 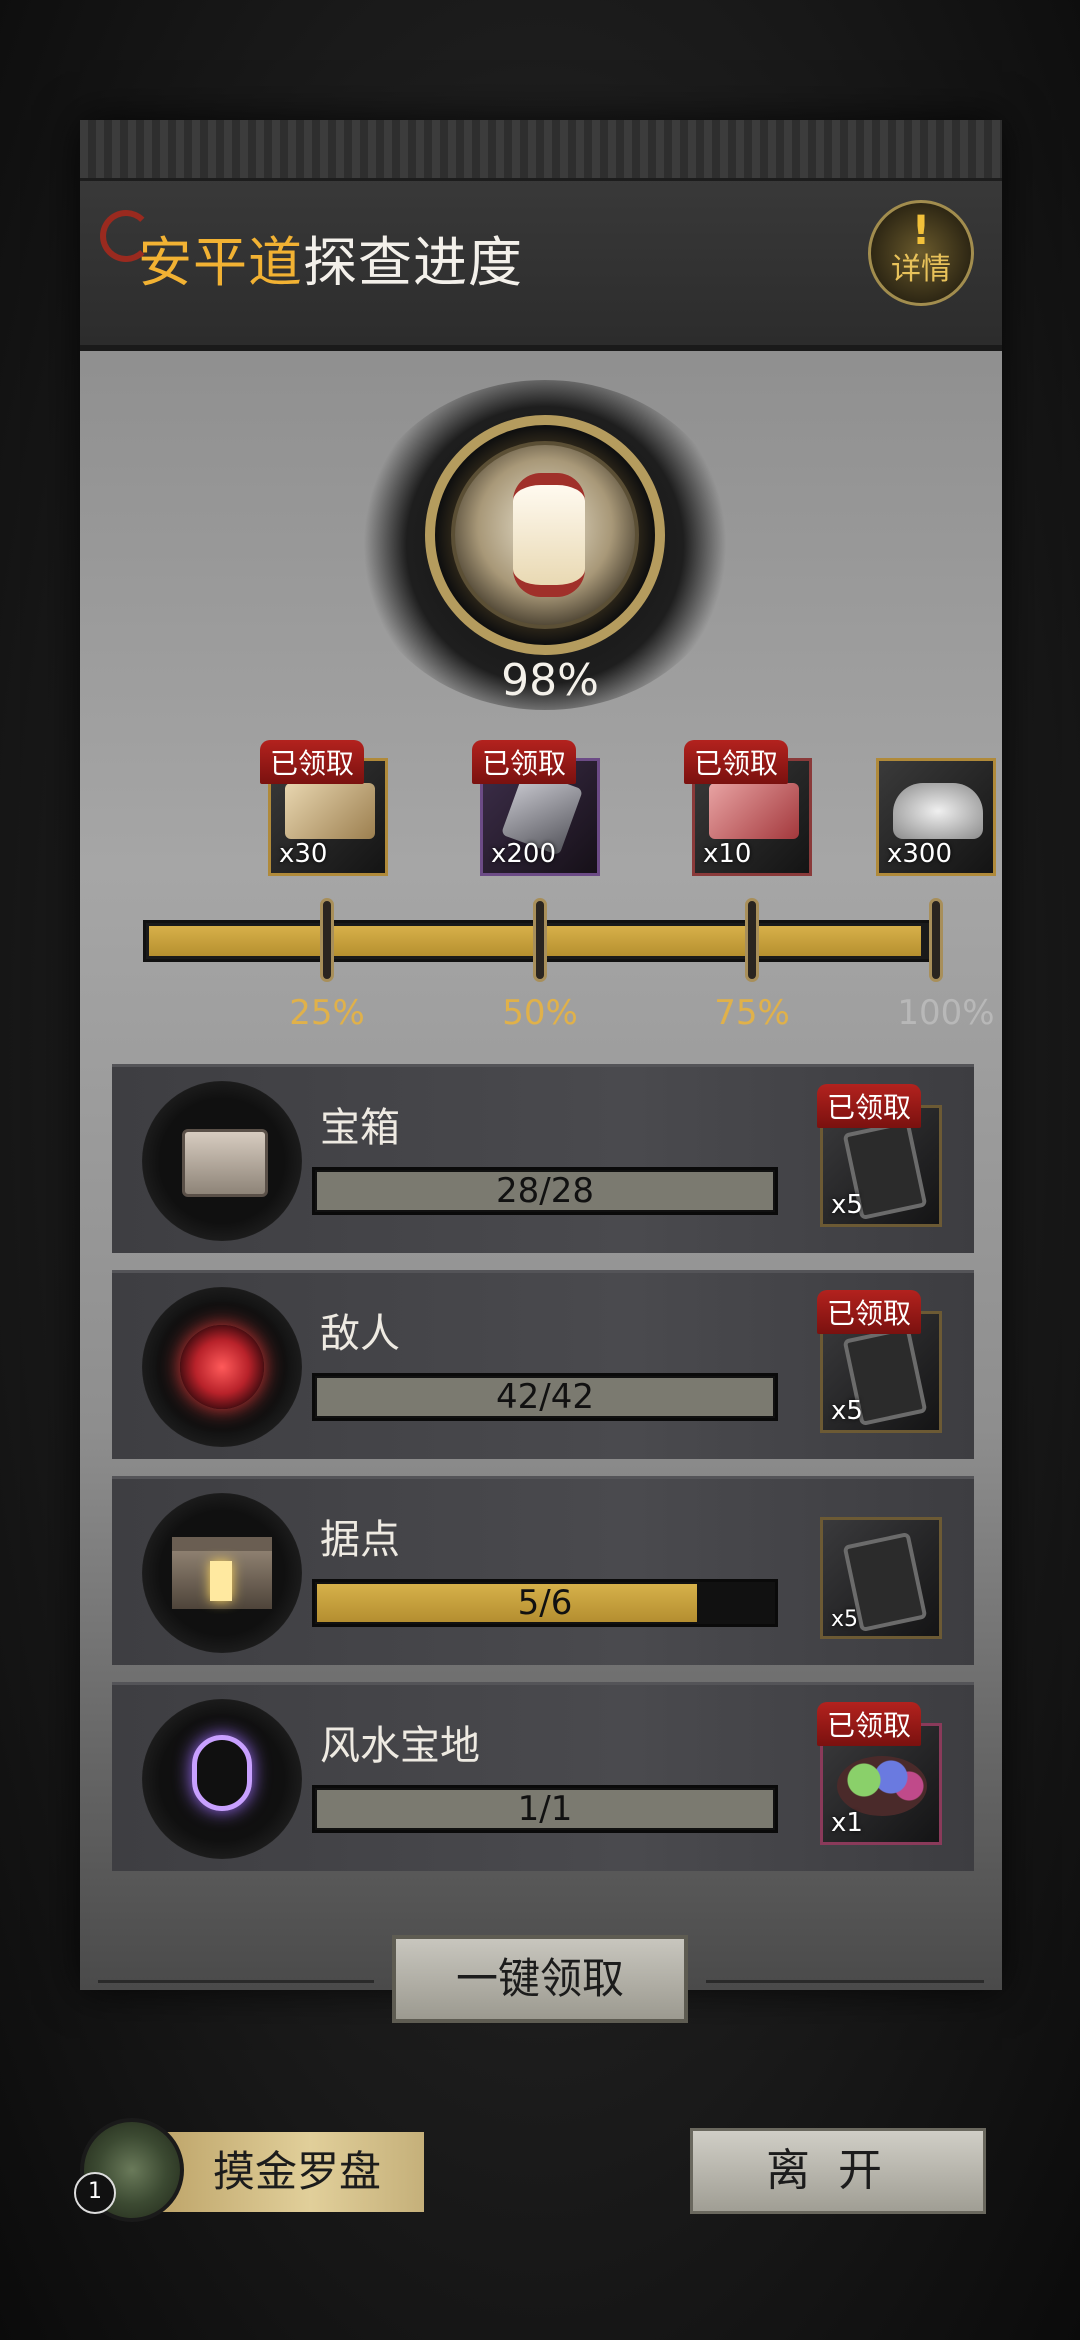 What do you see at coordinates (921, 269) in the screenshot?
I see `detail-label: 详情` at bounding box center [921, 269].